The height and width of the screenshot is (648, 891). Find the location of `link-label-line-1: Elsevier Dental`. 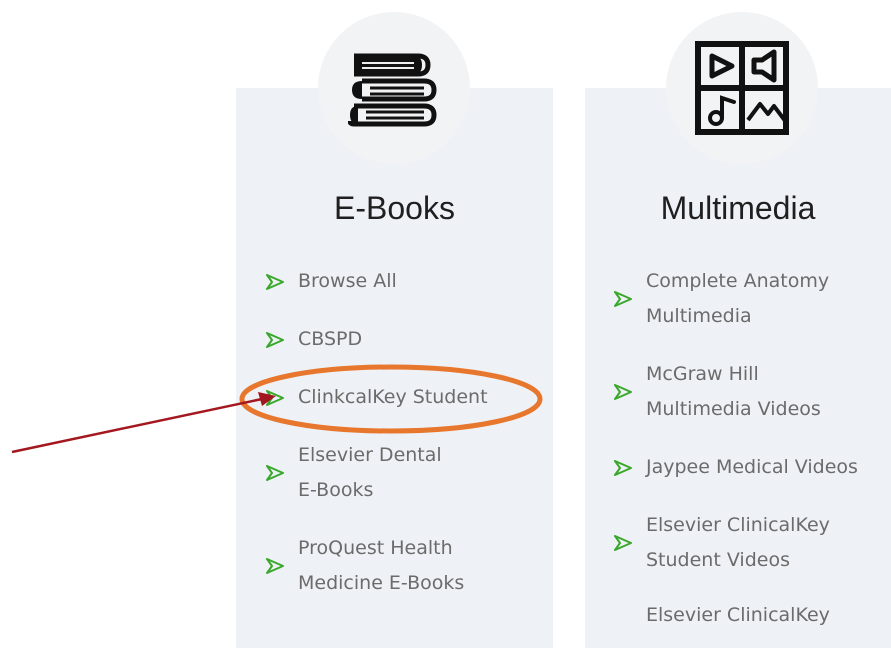

link-label-line-1: Elsevier Dental is located at coordinates (370, 455).